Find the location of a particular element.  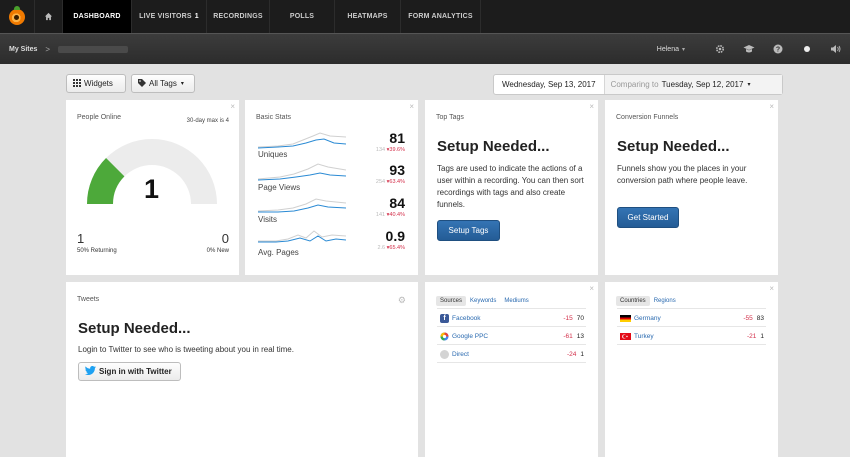

list-item: Google PPC -61 13 is located at coordinates (512, 336).